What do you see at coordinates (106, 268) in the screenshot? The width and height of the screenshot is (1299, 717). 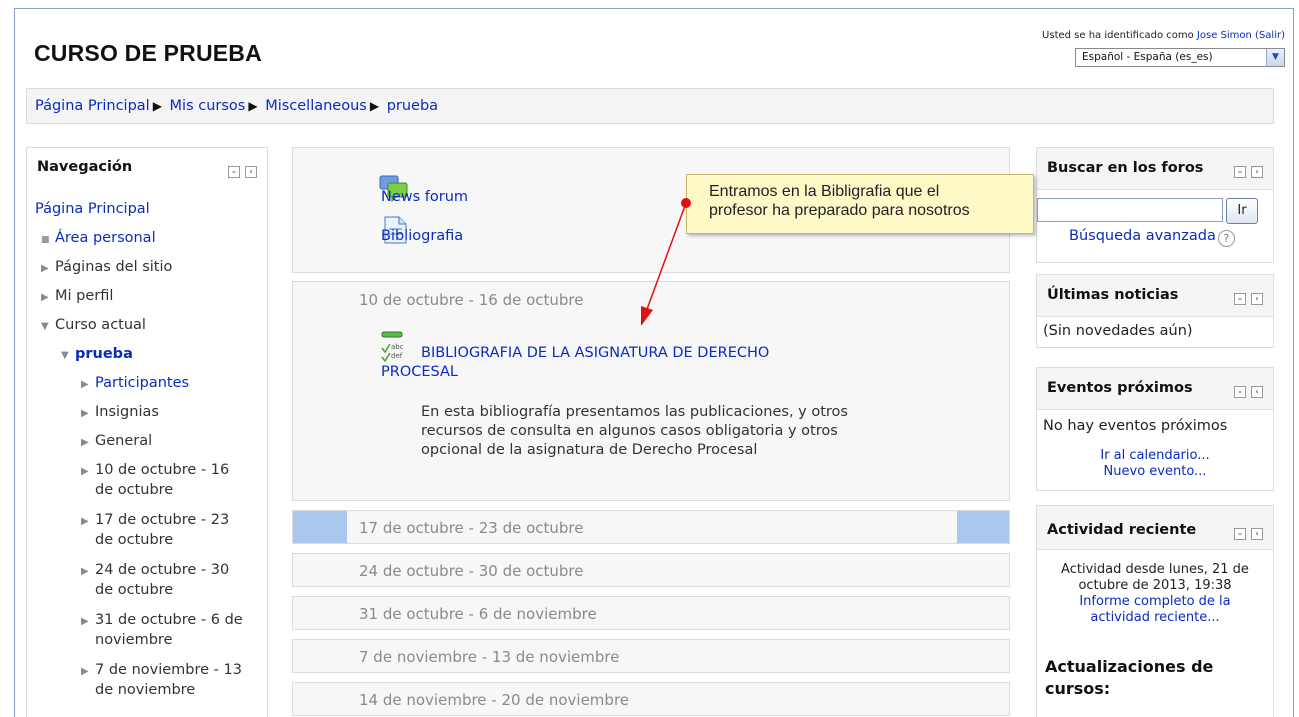 I see `nav-item-site-pages: ▶ Páginas del sitio` at bounding box center [106, 268].